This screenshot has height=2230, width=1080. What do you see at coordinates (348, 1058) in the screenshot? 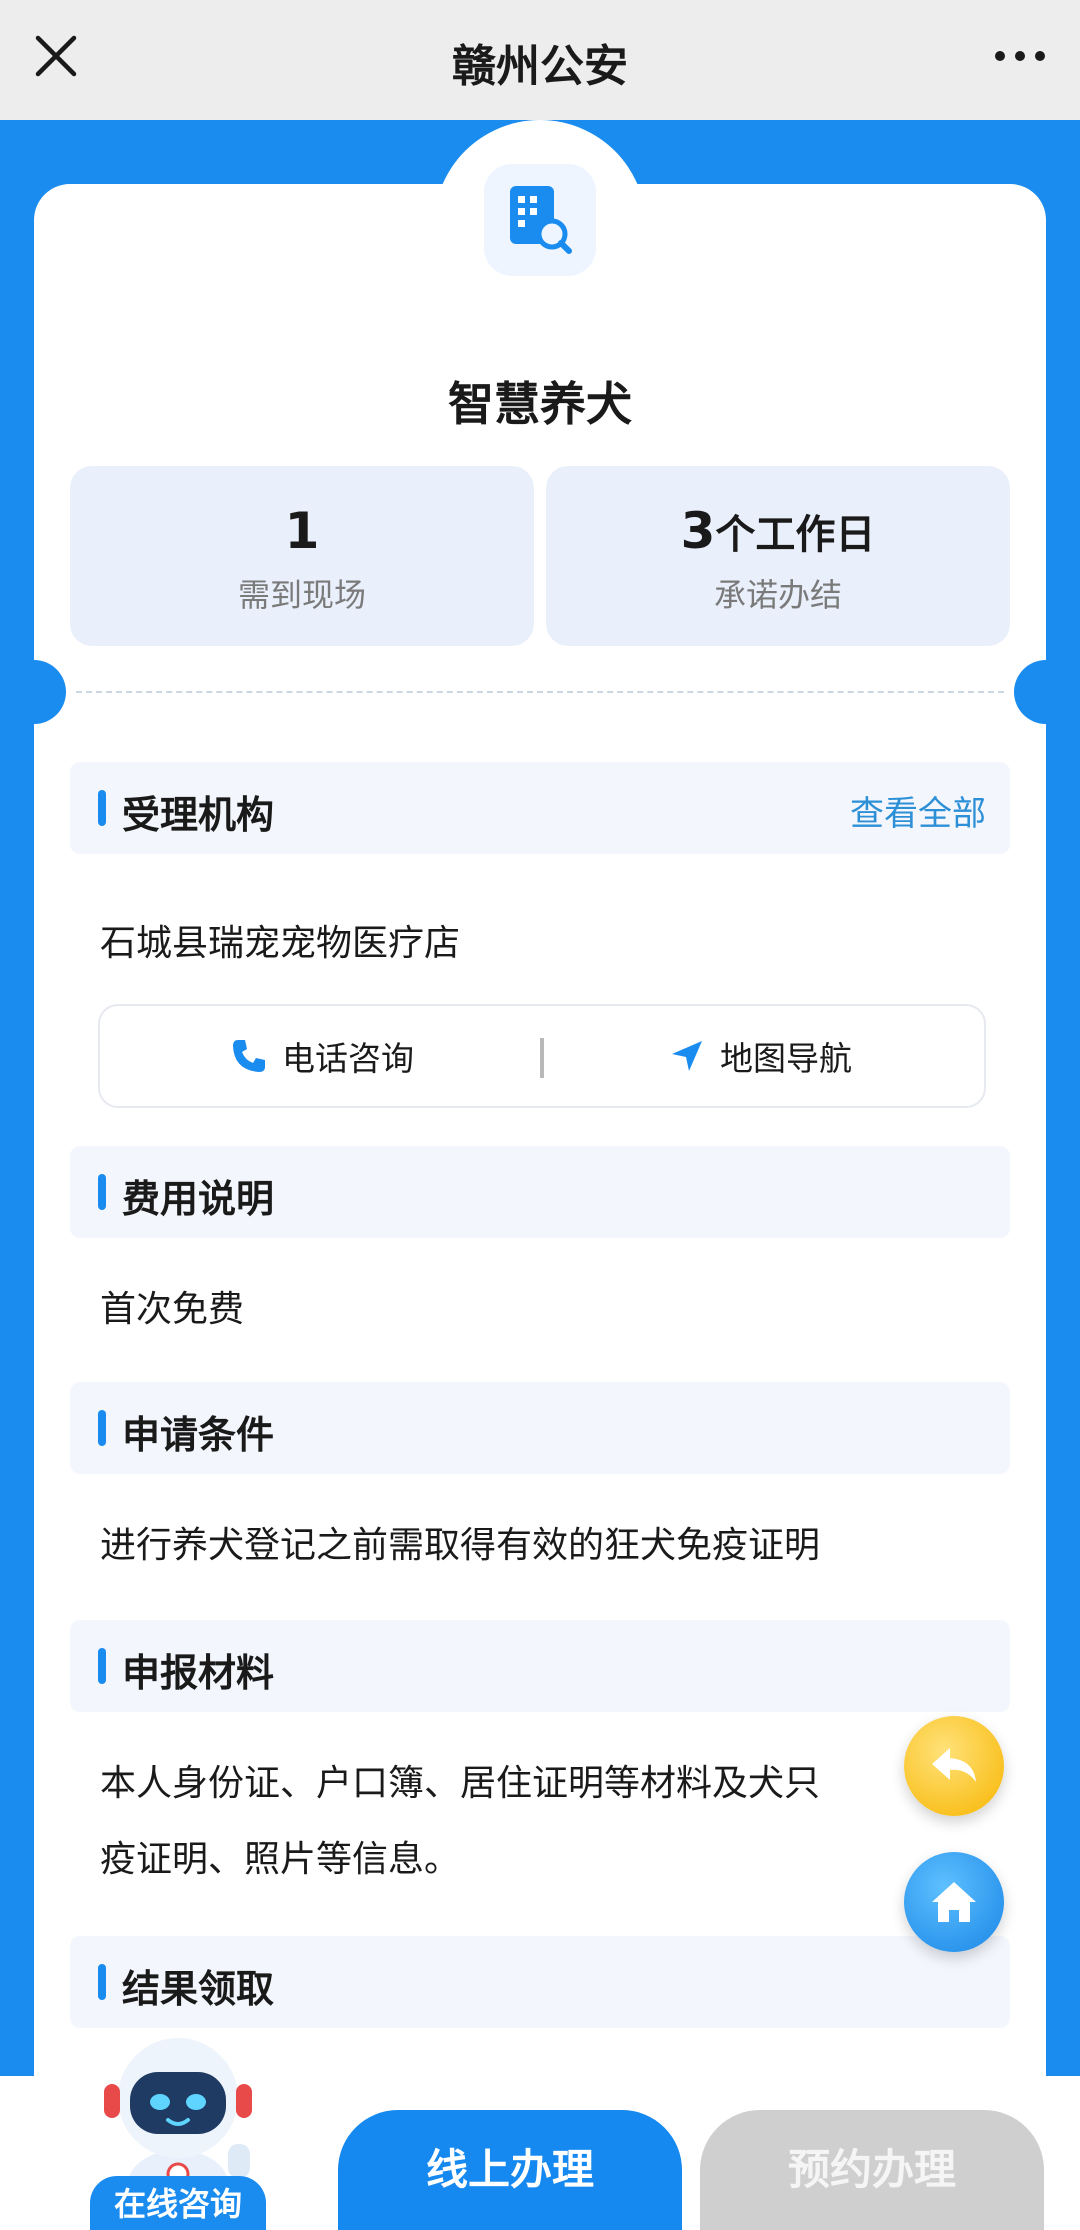
I see `phone-consult-label: 电话咨询` at bounding box center [348, 1058].